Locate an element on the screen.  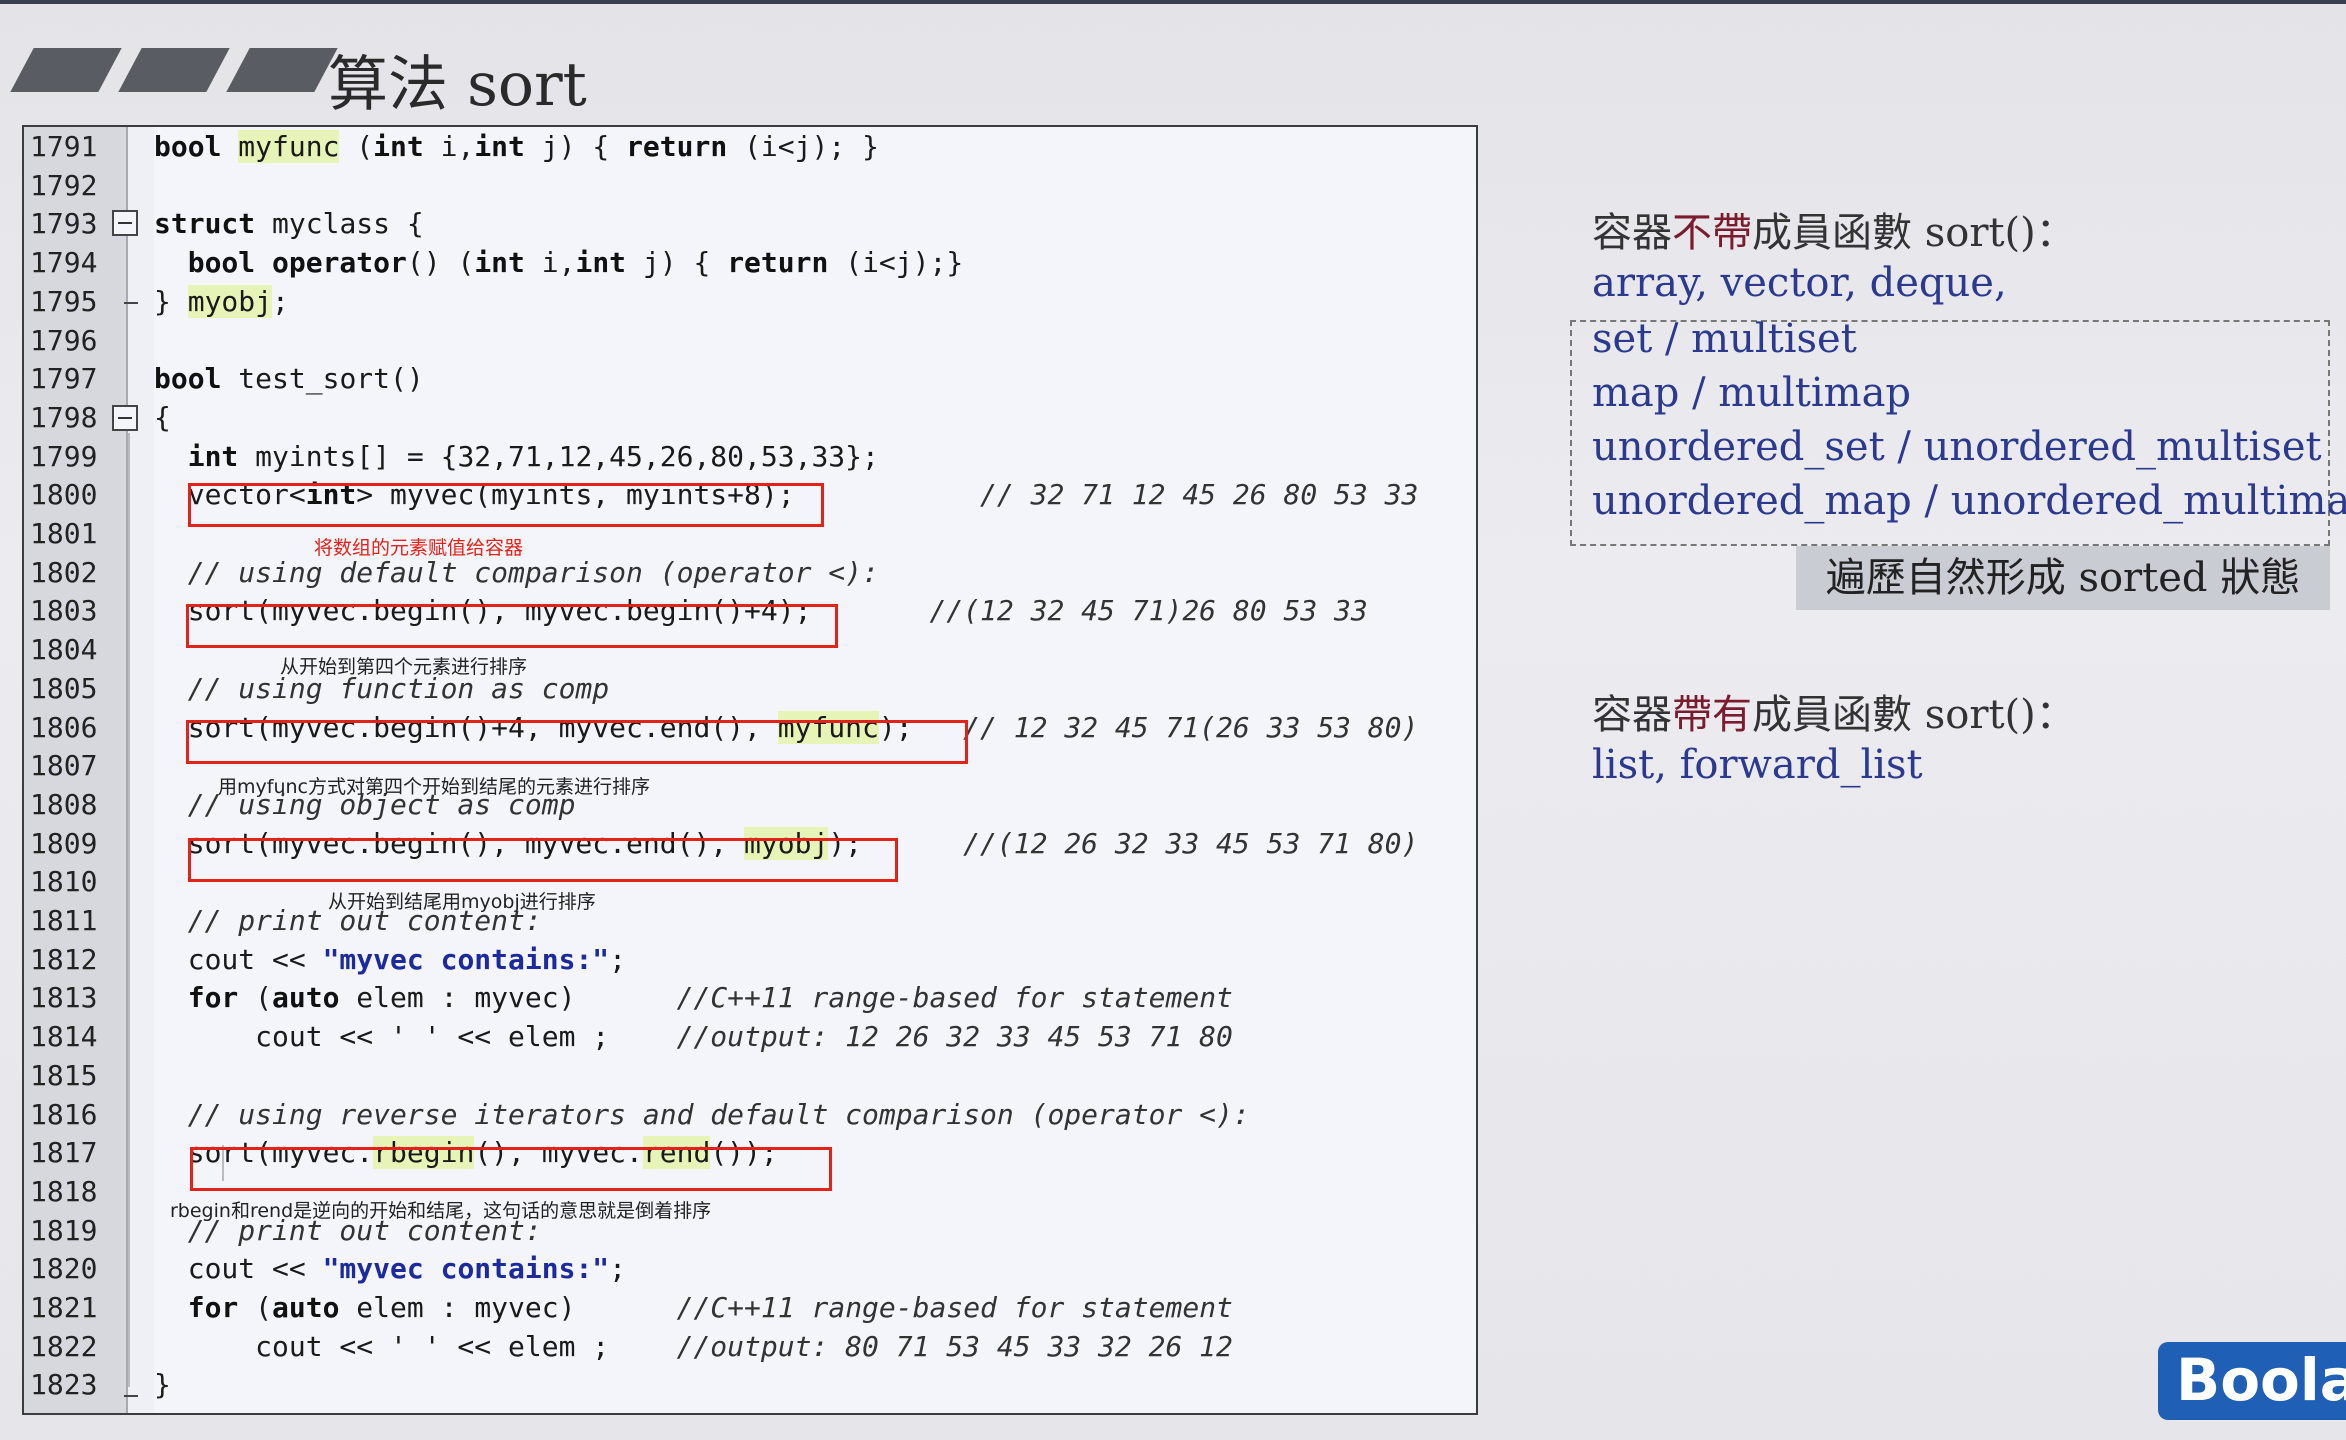
code-line: } myobj; is located at coordinates (221, 301).